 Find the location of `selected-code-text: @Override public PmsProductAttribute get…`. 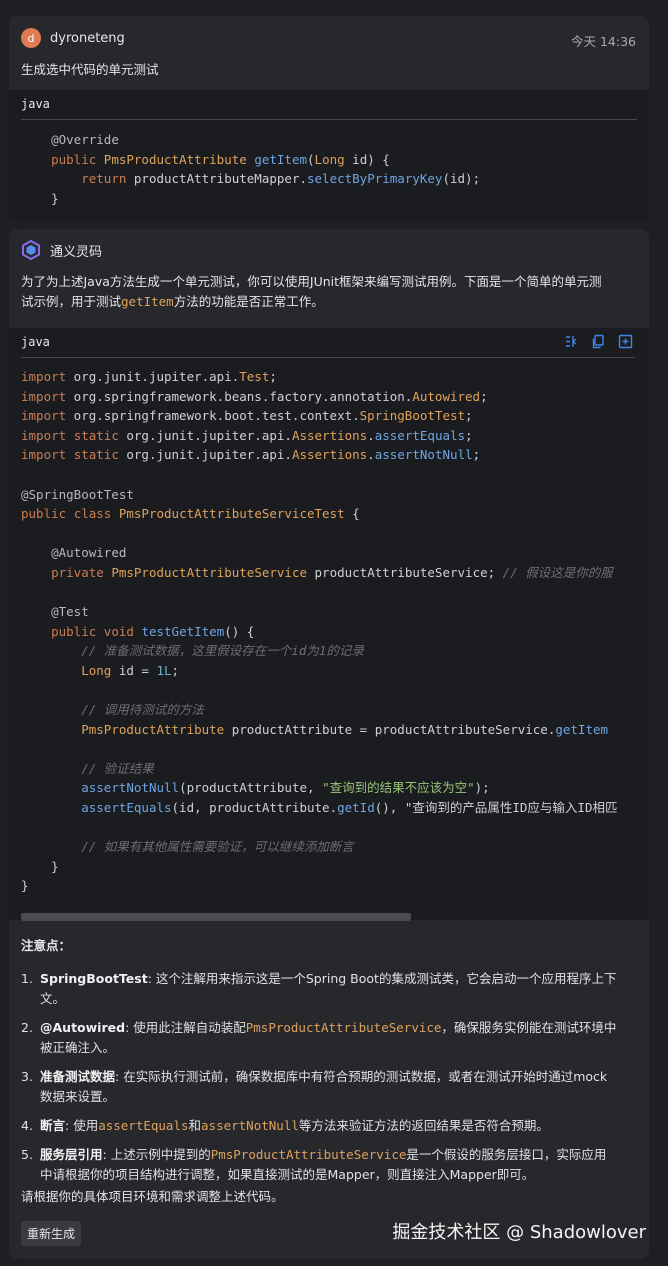

selected-code-text: @Override public PmsProductAttribute get… is located at coordinates (250, 169).